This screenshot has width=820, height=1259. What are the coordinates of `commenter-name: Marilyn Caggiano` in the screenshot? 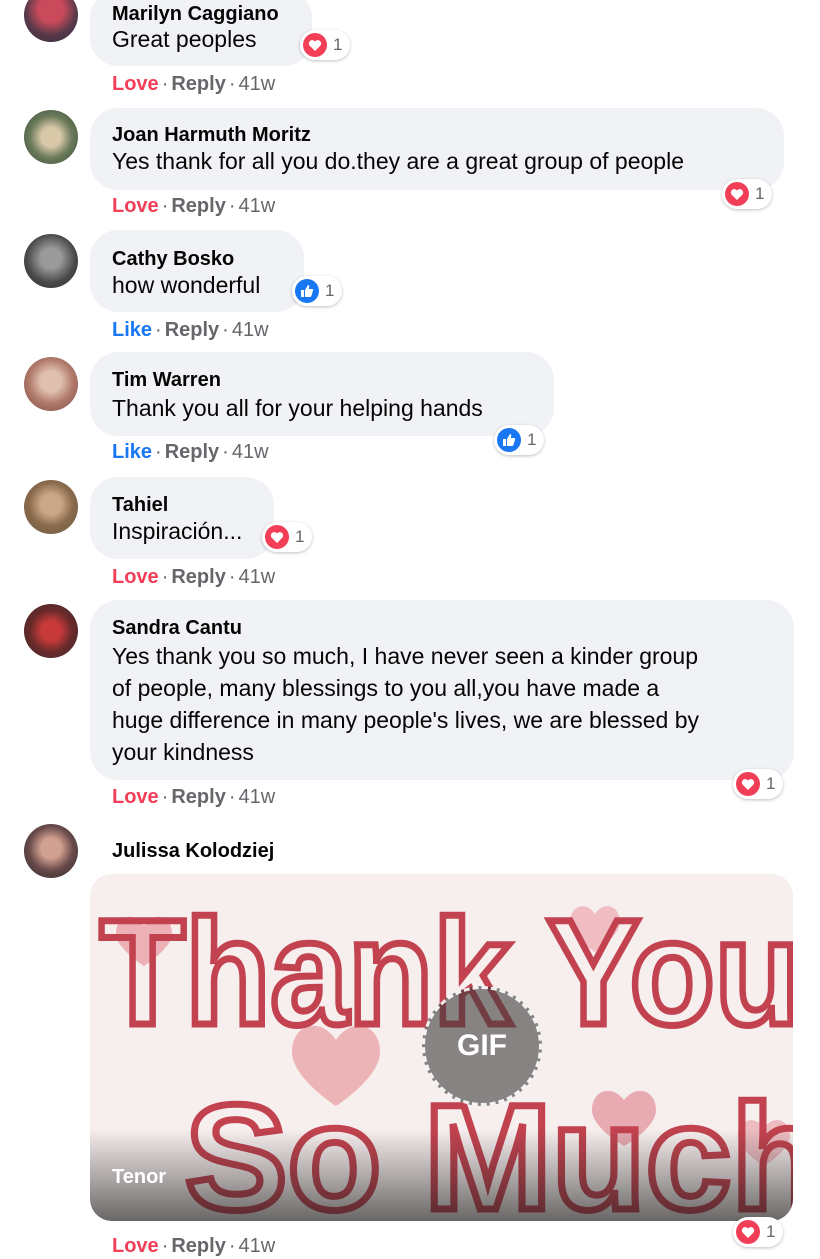 It's located at (195, 14).